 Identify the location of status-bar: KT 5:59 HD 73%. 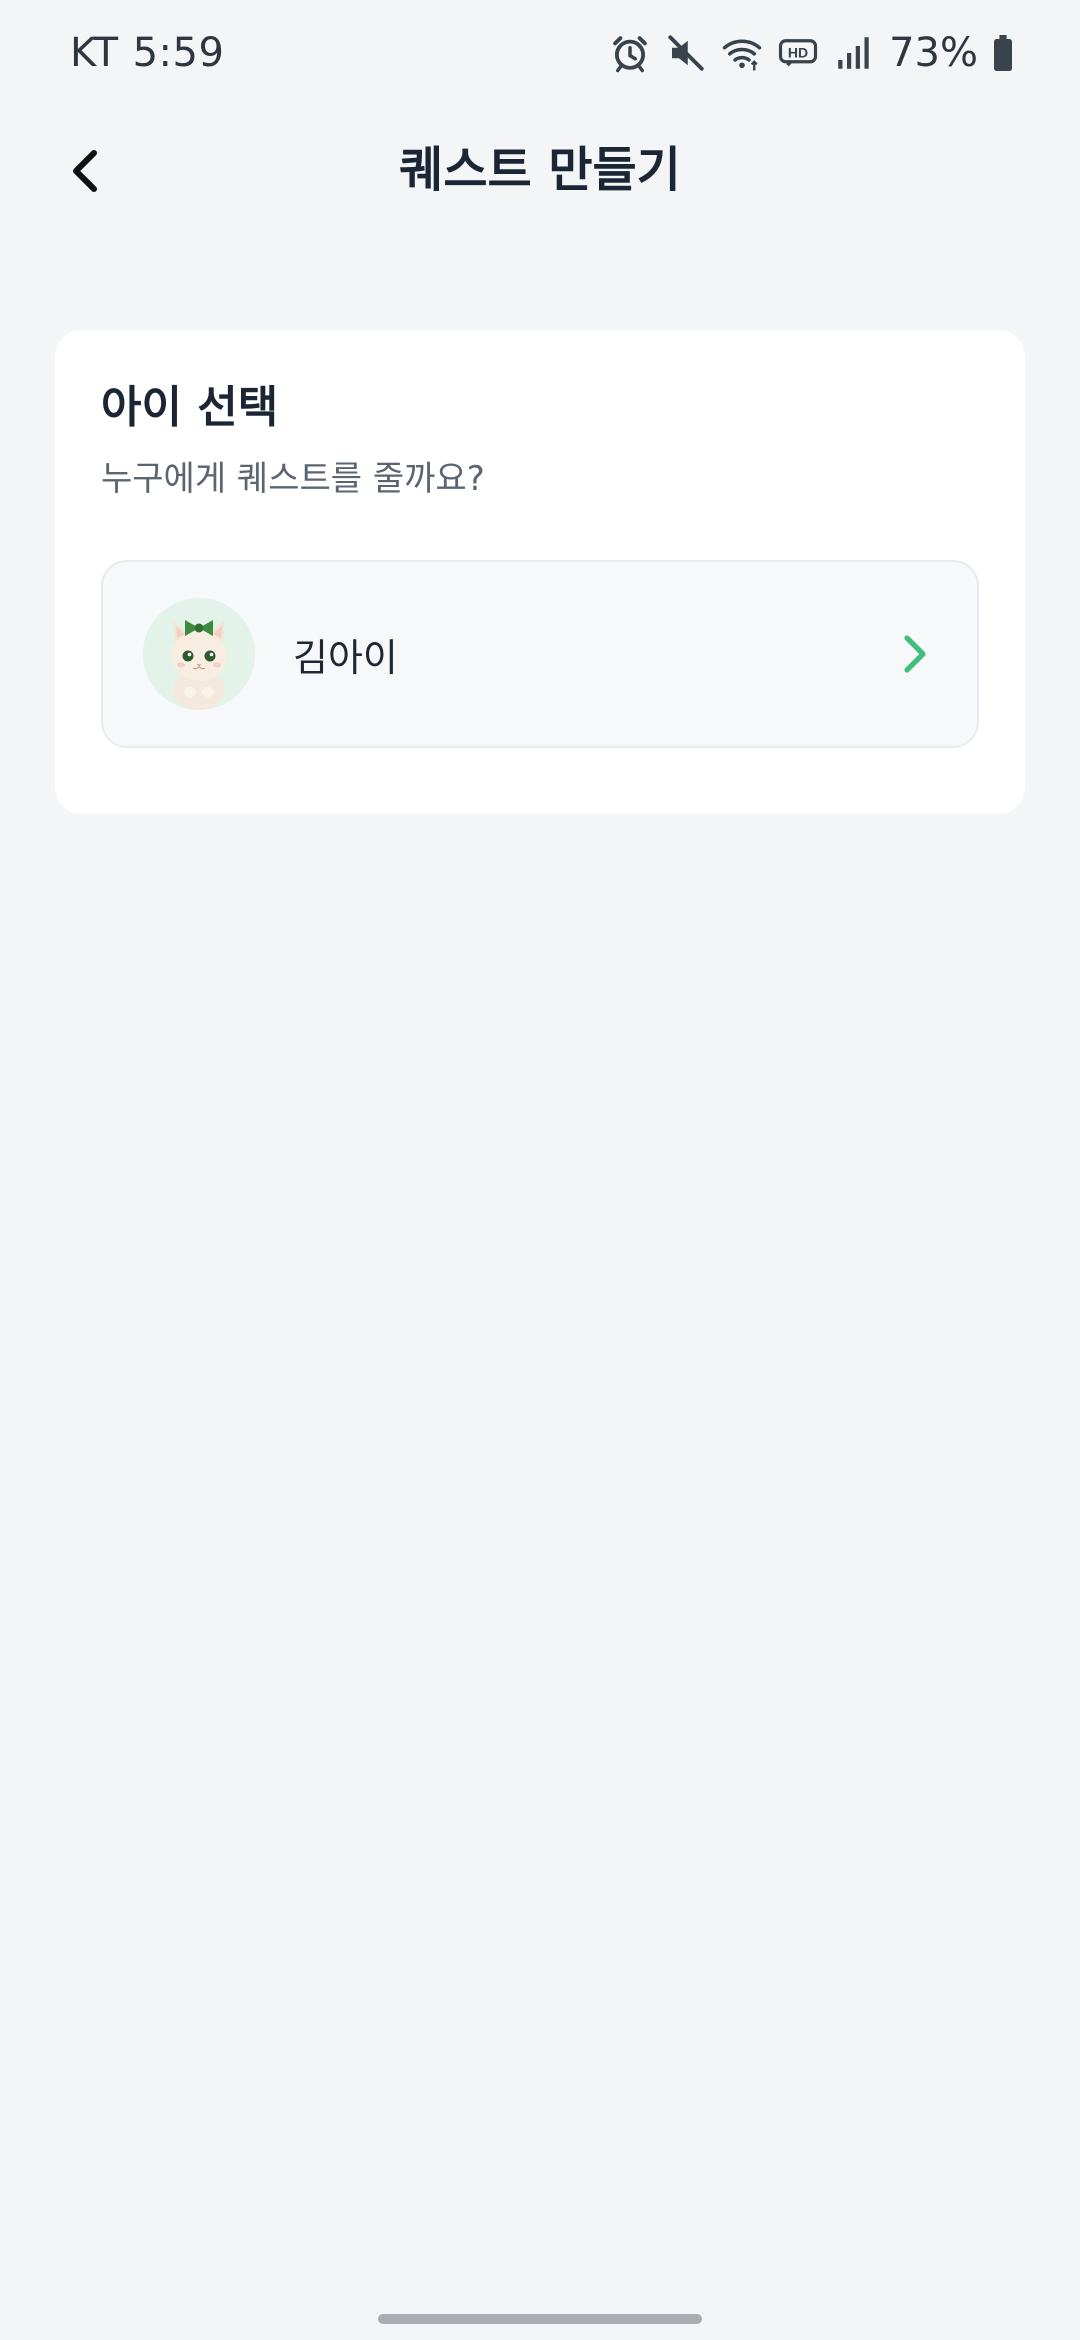
(540, 53).